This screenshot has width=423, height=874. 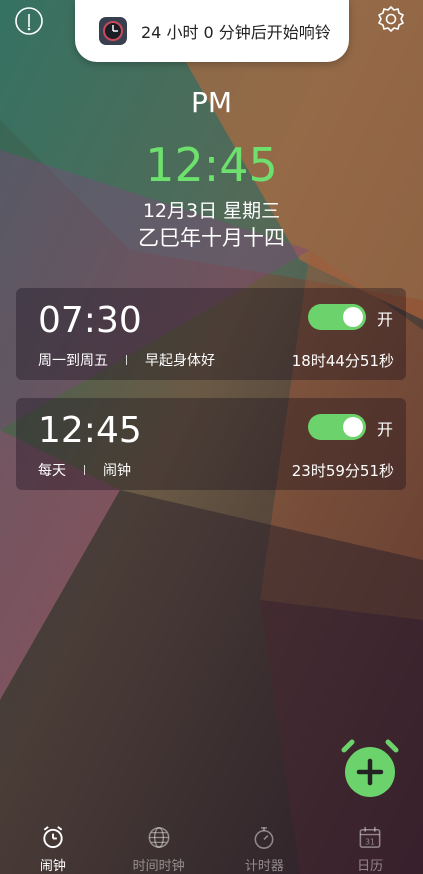 I want to click on nav-item-alarm: 闹钟, so click(x=53, y=846).